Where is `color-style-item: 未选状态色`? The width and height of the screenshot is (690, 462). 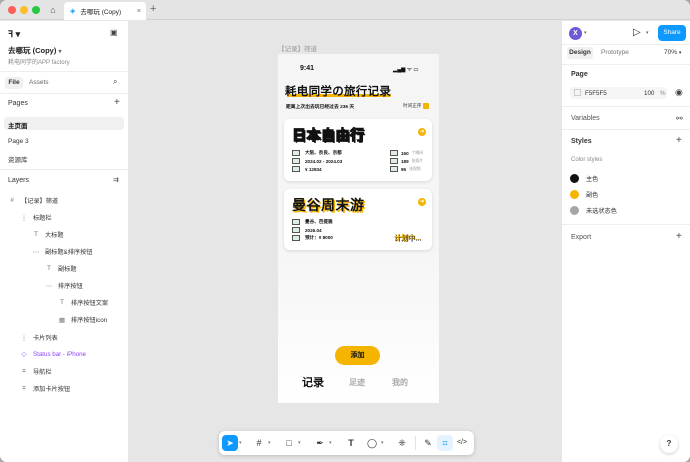
color-style-item: 未选状态色 is located at coordinates (593, 210).